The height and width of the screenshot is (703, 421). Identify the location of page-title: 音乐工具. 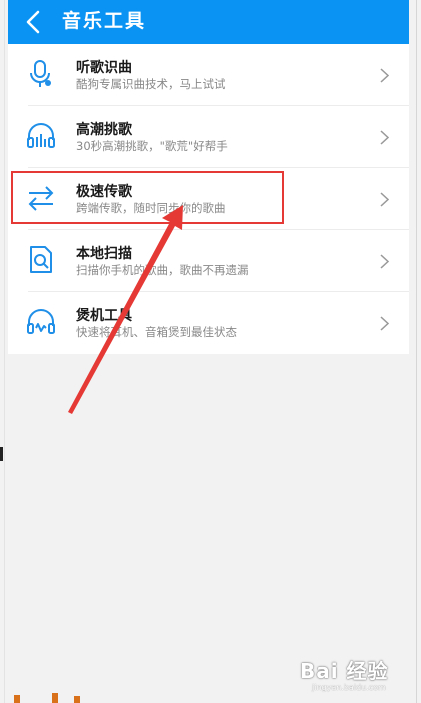
(104, 21).